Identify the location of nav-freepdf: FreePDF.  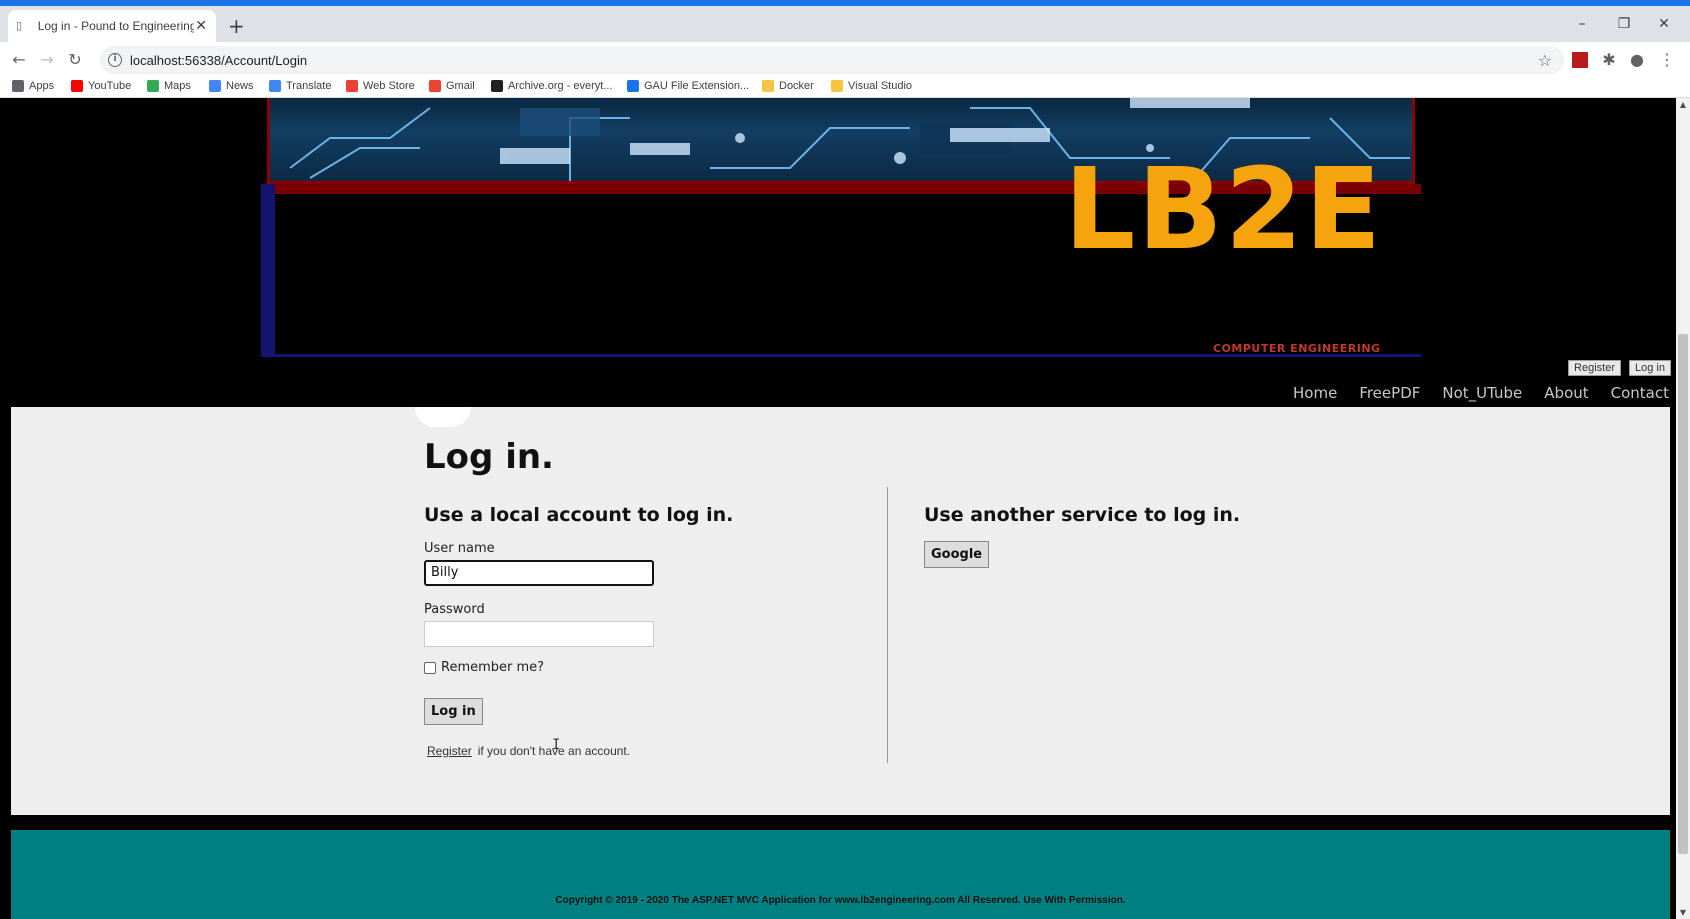
(1389, 393).